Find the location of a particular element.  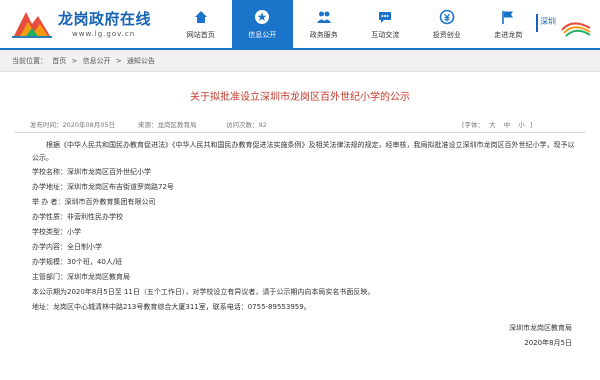

site-logo: 龙岗政府在线 www.lg.gov.cn is located at coordinates (81, 25).